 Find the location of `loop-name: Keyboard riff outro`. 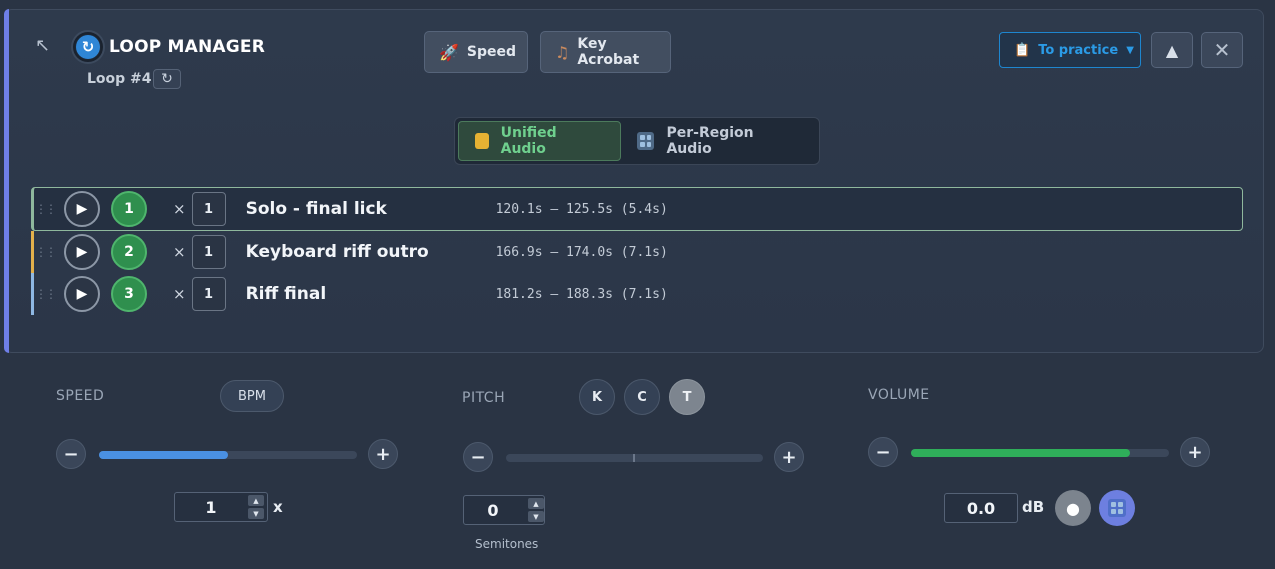

loop-name: Keyboard riff outro is located at coordinates (371, 252).